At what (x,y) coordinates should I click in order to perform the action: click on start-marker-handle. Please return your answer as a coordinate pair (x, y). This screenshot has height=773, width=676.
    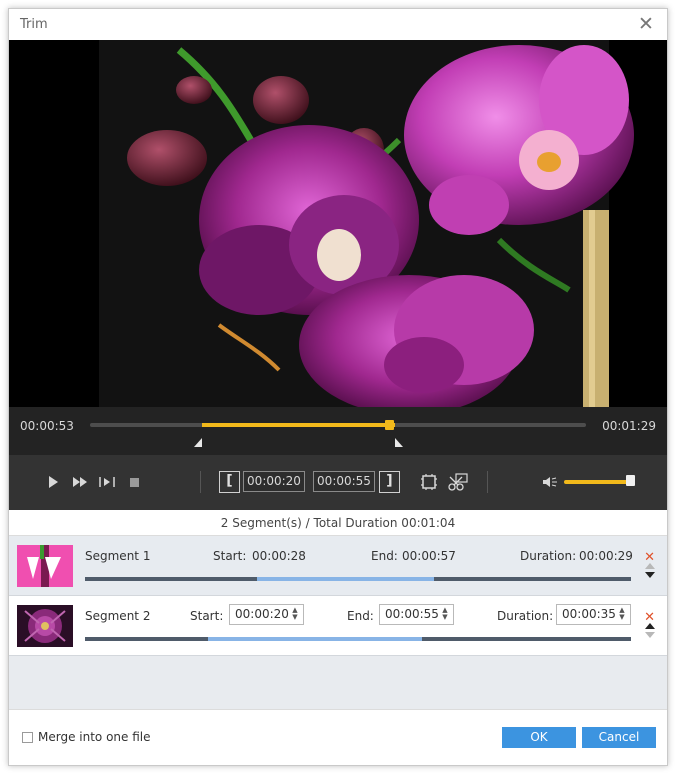
    Looking at the image, I should click on (197, 442).